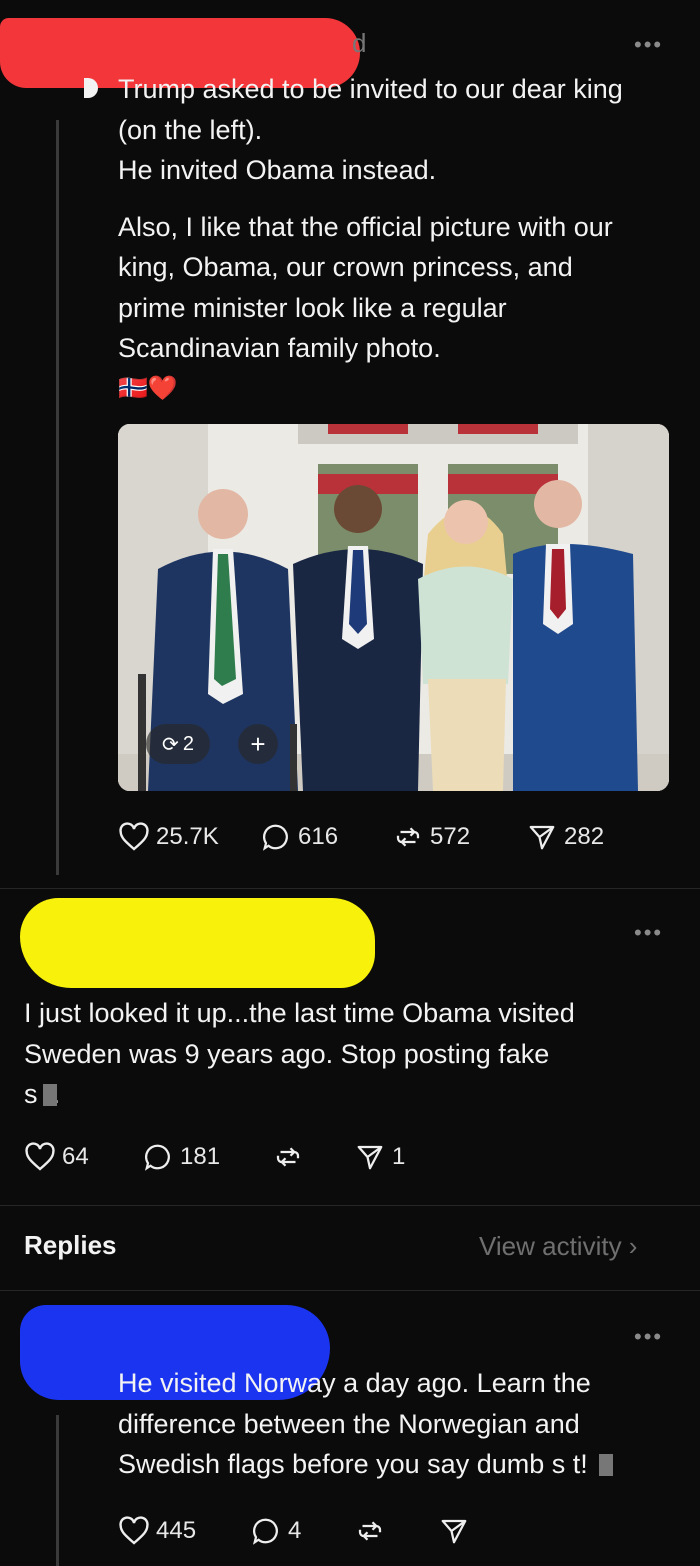  What do you see at coordinates (349, 1423) in the screenshot?
I see `reply-text-line: difference between the Norwegian and` at bounding box center [349, 1423].